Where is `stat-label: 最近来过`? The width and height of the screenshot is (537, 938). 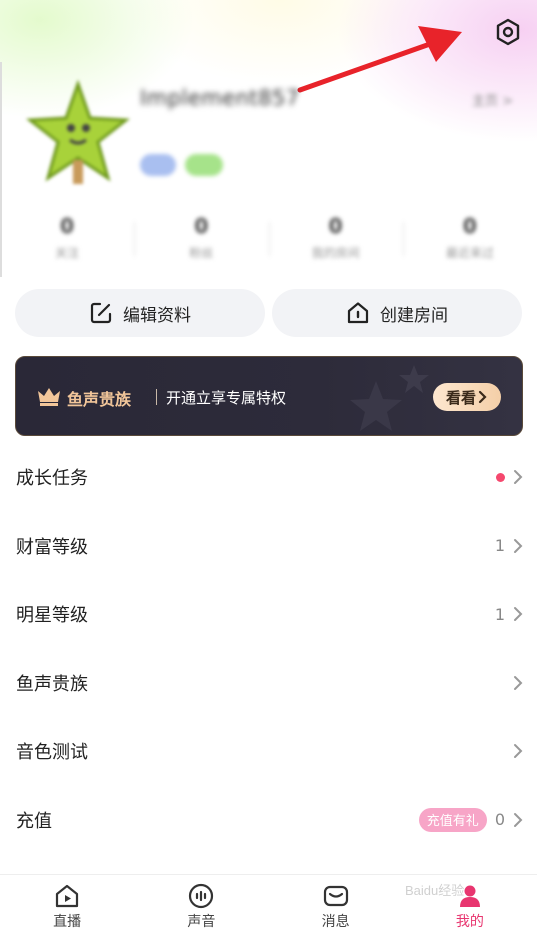
stat-label: 最近来过 is located at coordinates (469, 253).